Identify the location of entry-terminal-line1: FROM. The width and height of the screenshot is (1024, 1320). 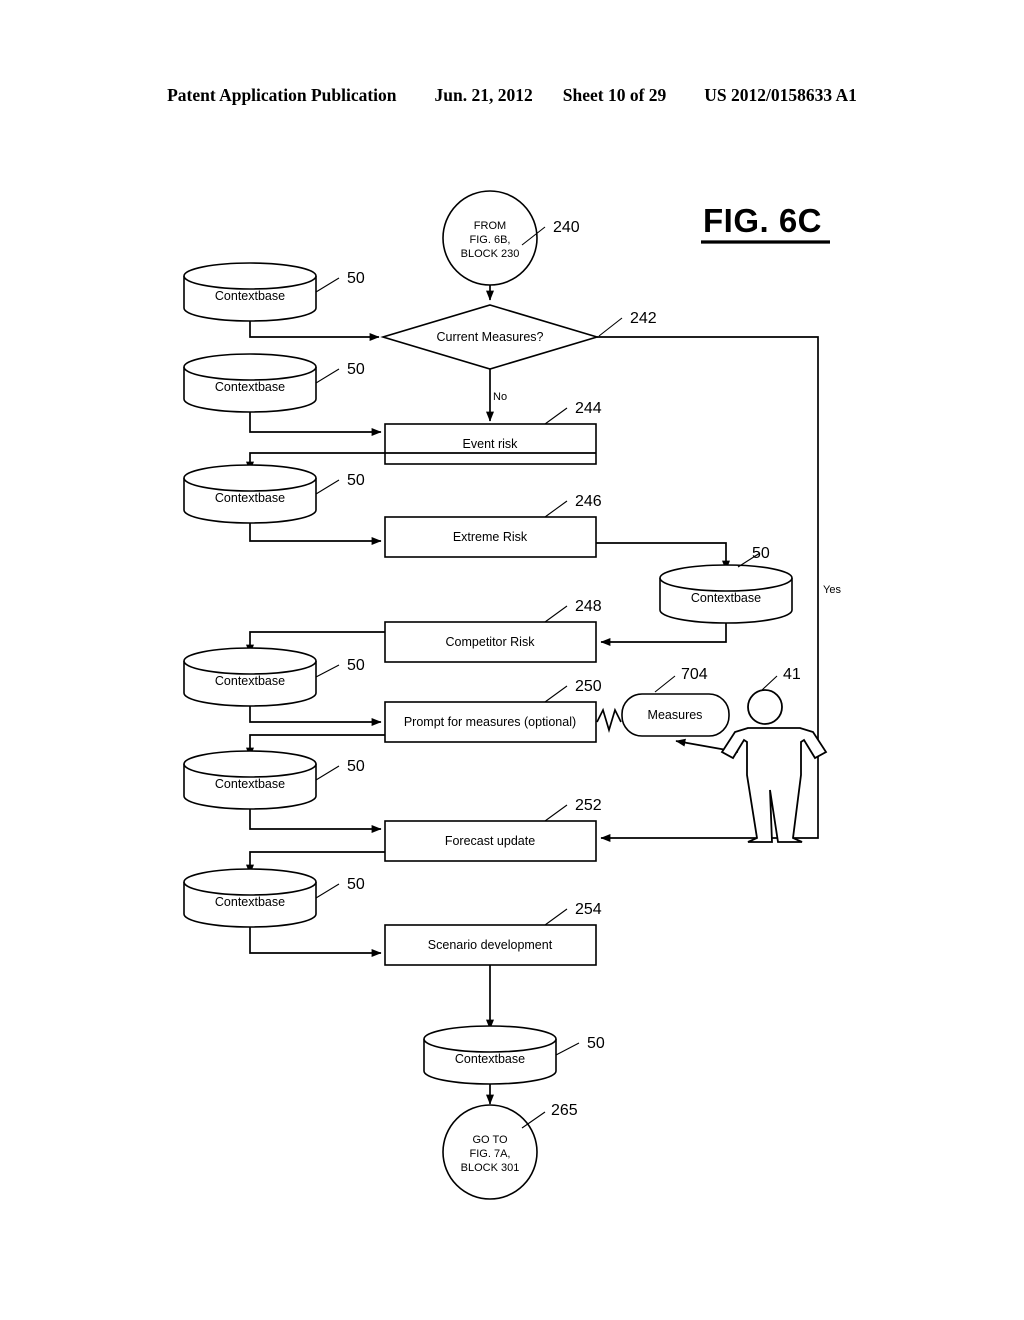
(490, 226).